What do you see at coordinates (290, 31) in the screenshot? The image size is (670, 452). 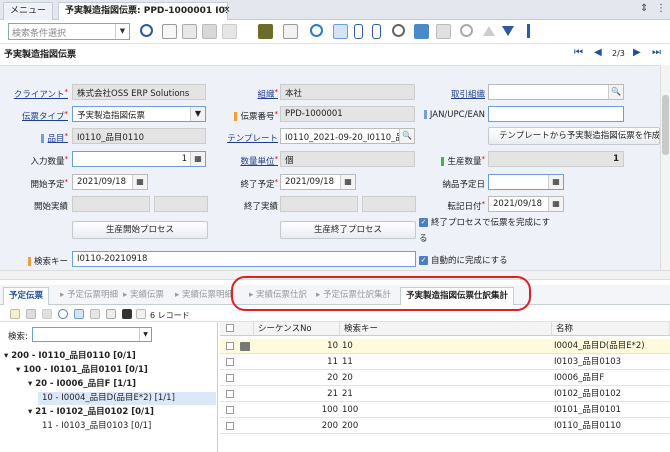 I see `report-icon` at bounding box center [290, 31].